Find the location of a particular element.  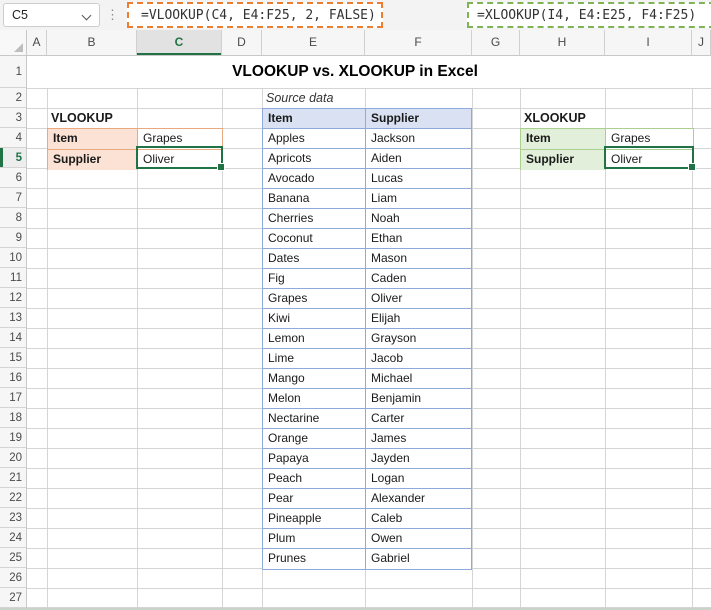

supplier-cell: Alexander is located at coordinates (418, 498).